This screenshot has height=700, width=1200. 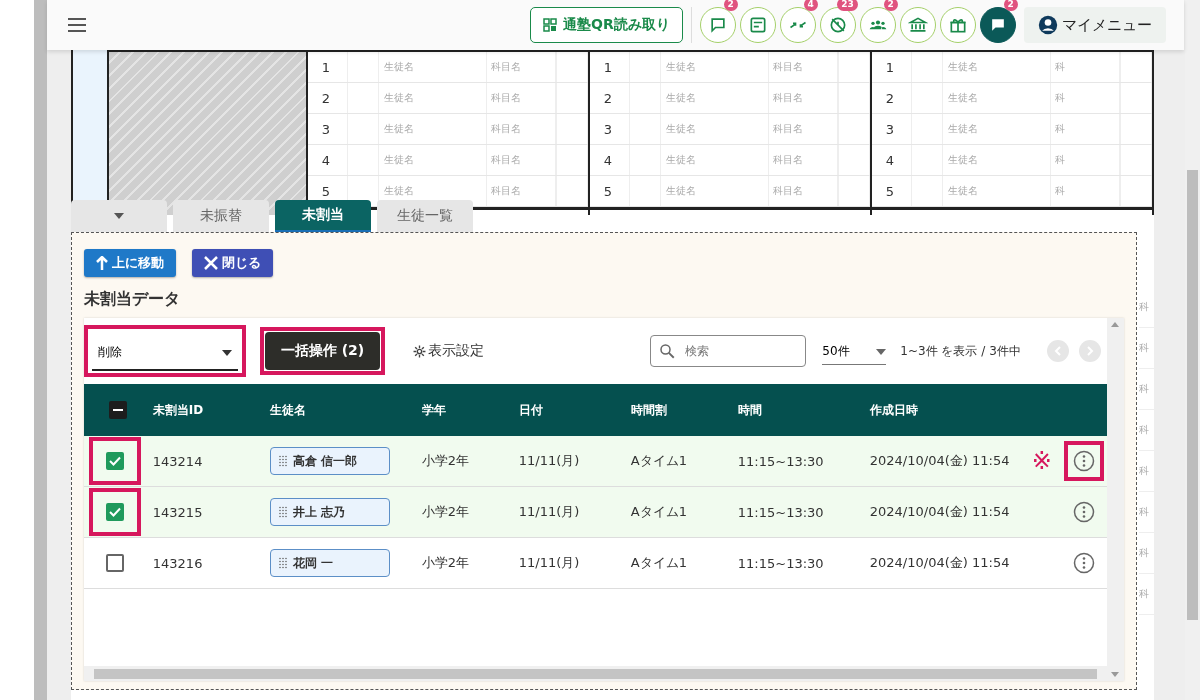 What do you see at coordinates (608, 129) in the screenshot?
I see `seat-number: 3` at bounding box center [608, 129].